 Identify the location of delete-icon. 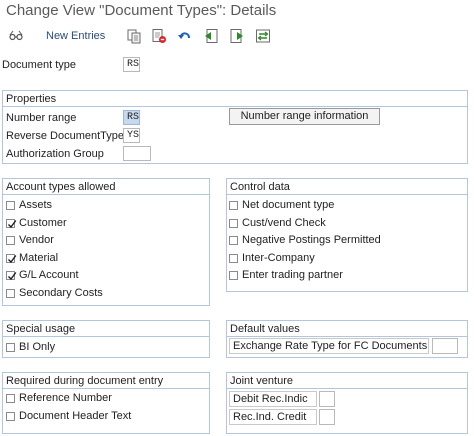
(159, 36).